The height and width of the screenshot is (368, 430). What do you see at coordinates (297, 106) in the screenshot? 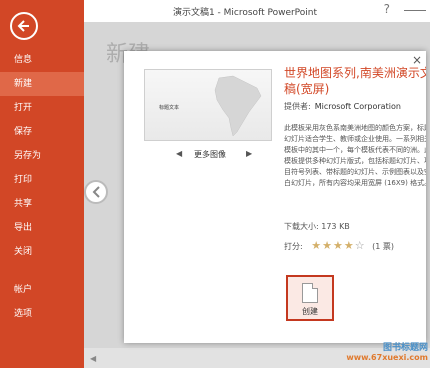
I see `provider-label: 提供者:` at bounding box center [297, 106].